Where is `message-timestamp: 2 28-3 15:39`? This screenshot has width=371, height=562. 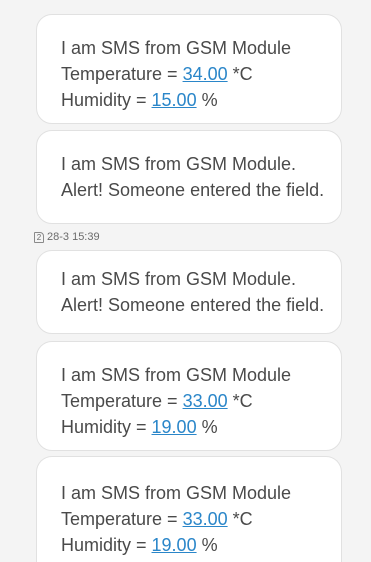 message-timestamp: 2 28-3 15:39 is located at coordinates (67, 237).